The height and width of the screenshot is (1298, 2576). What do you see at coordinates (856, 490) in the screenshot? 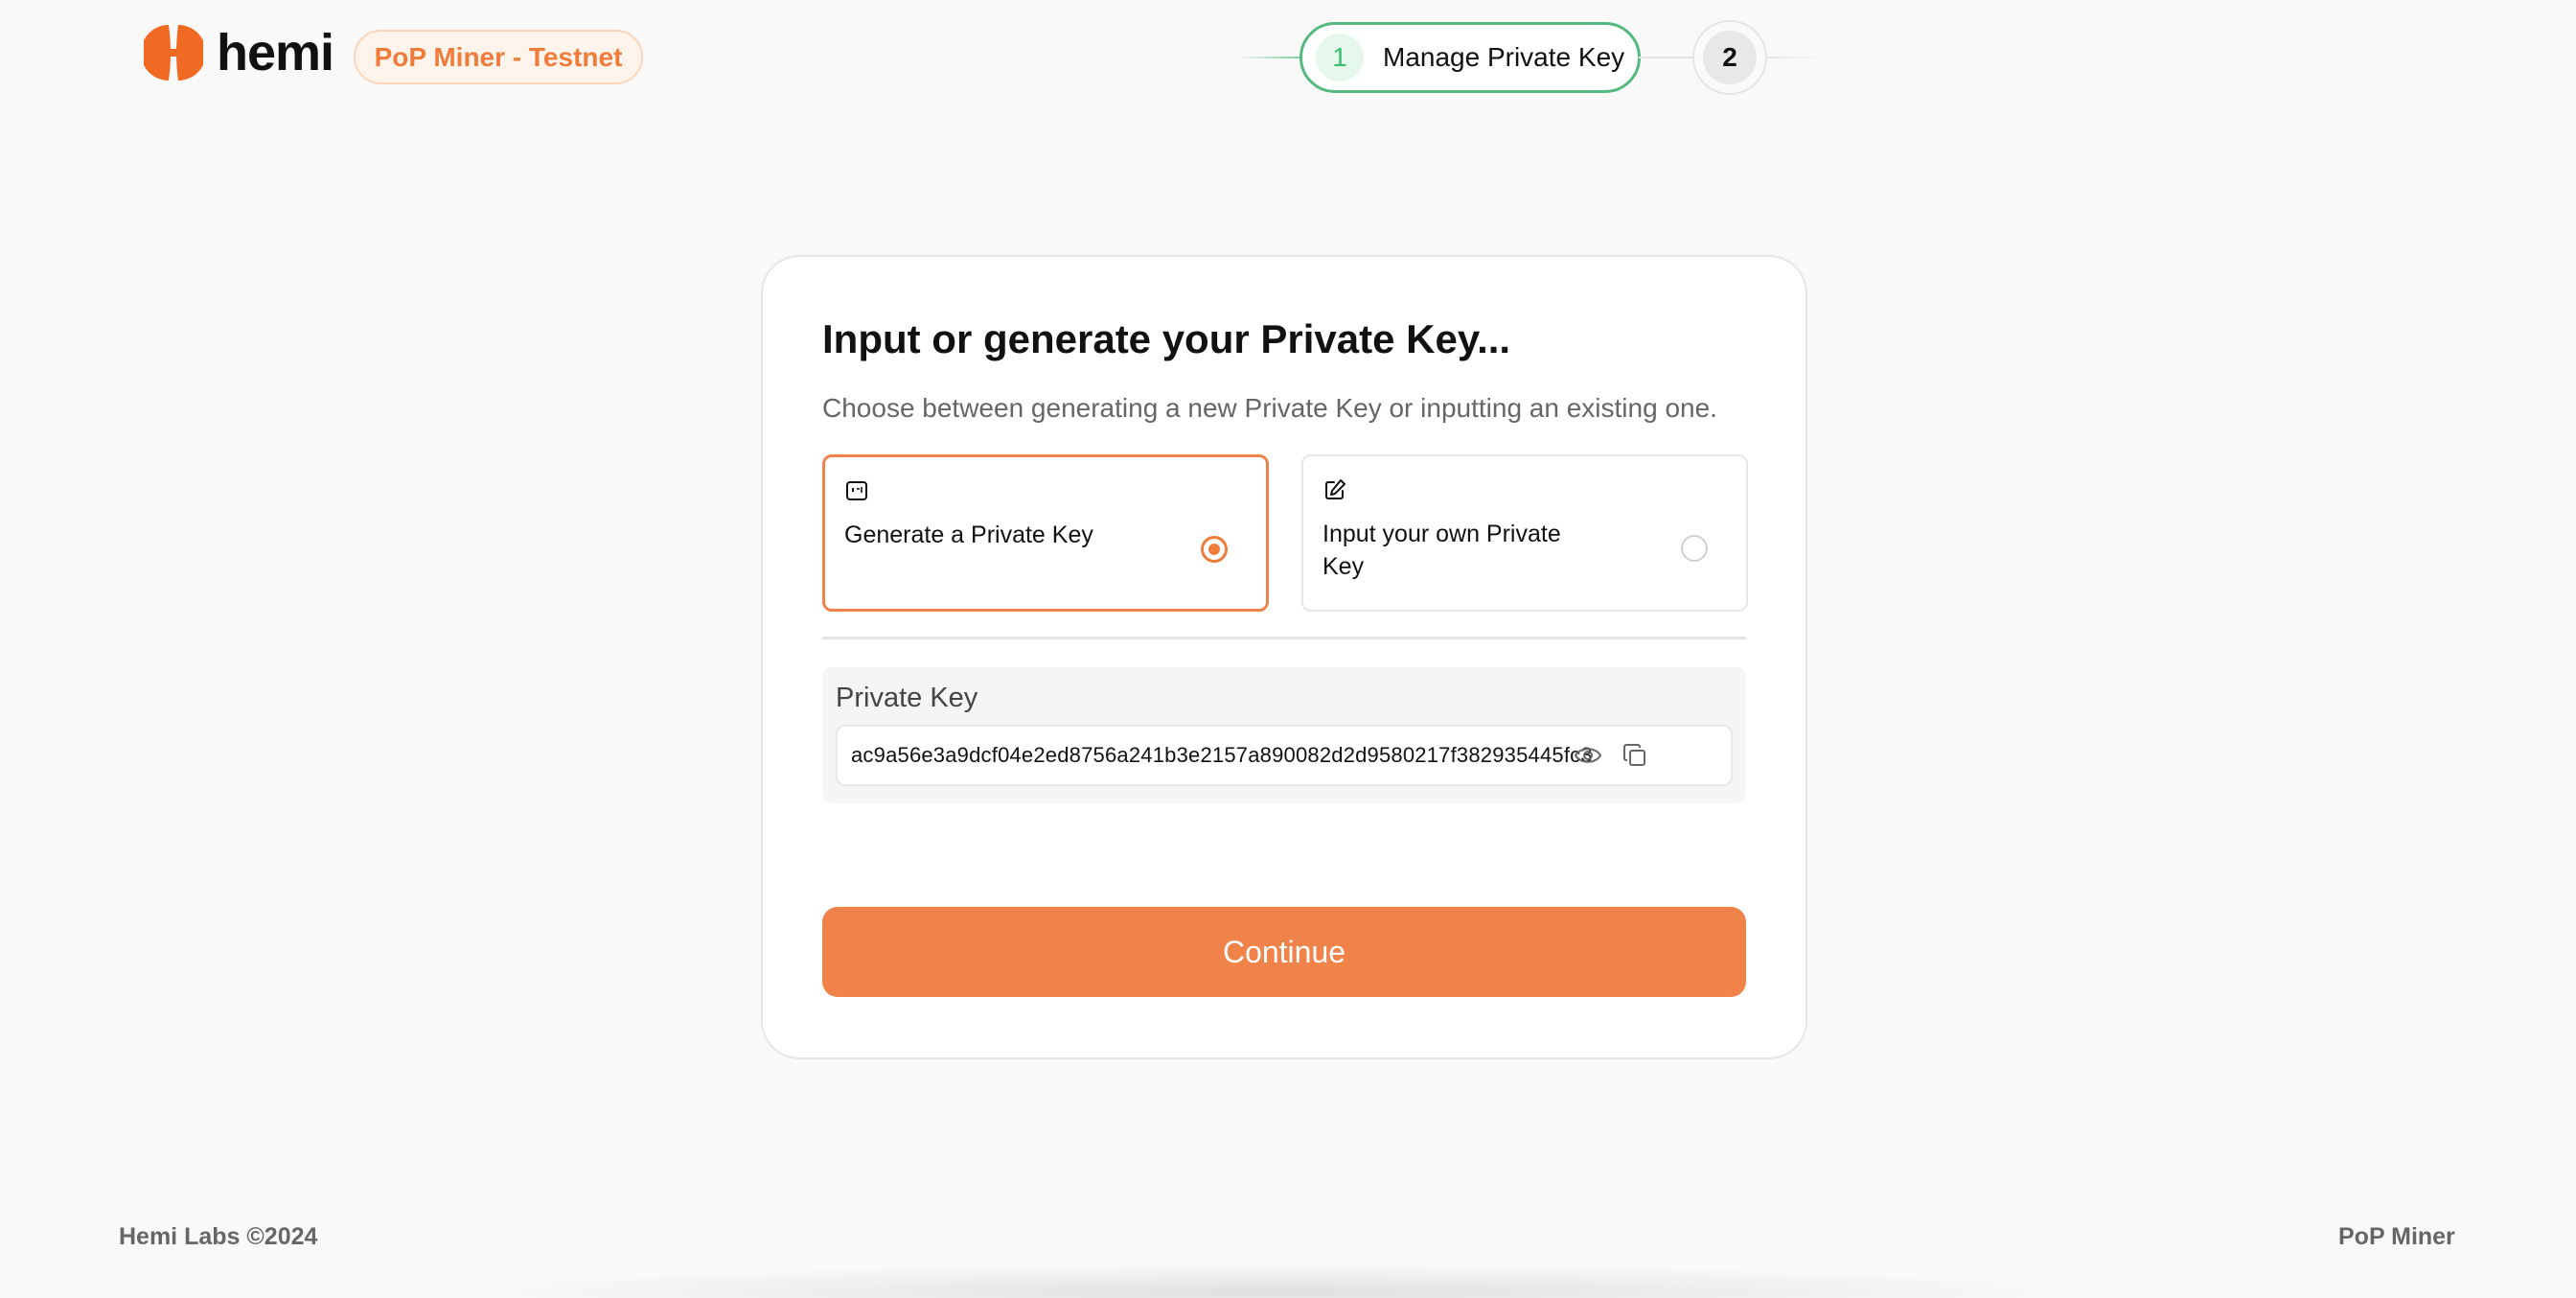
I see `key-generator-icon` at bounding box center [856, 490].